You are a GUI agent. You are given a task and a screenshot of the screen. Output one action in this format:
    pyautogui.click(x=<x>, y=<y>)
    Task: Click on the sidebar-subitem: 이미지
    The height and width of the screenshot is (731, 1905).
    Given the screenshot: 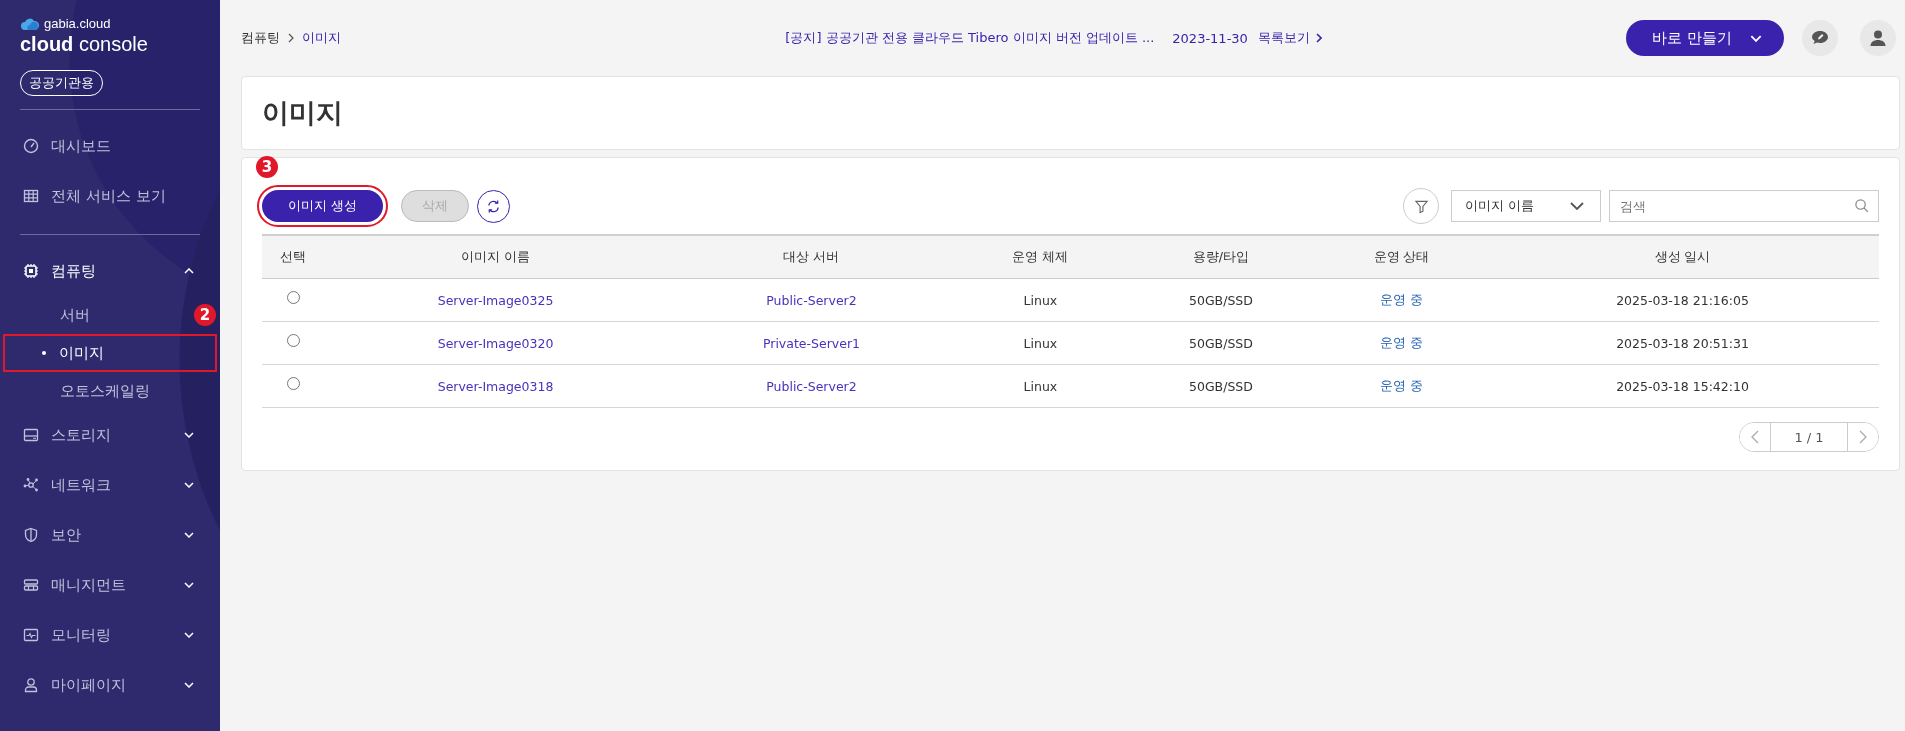 What is the action you would take?
    pyautogui.click(x=110, y=353)
    